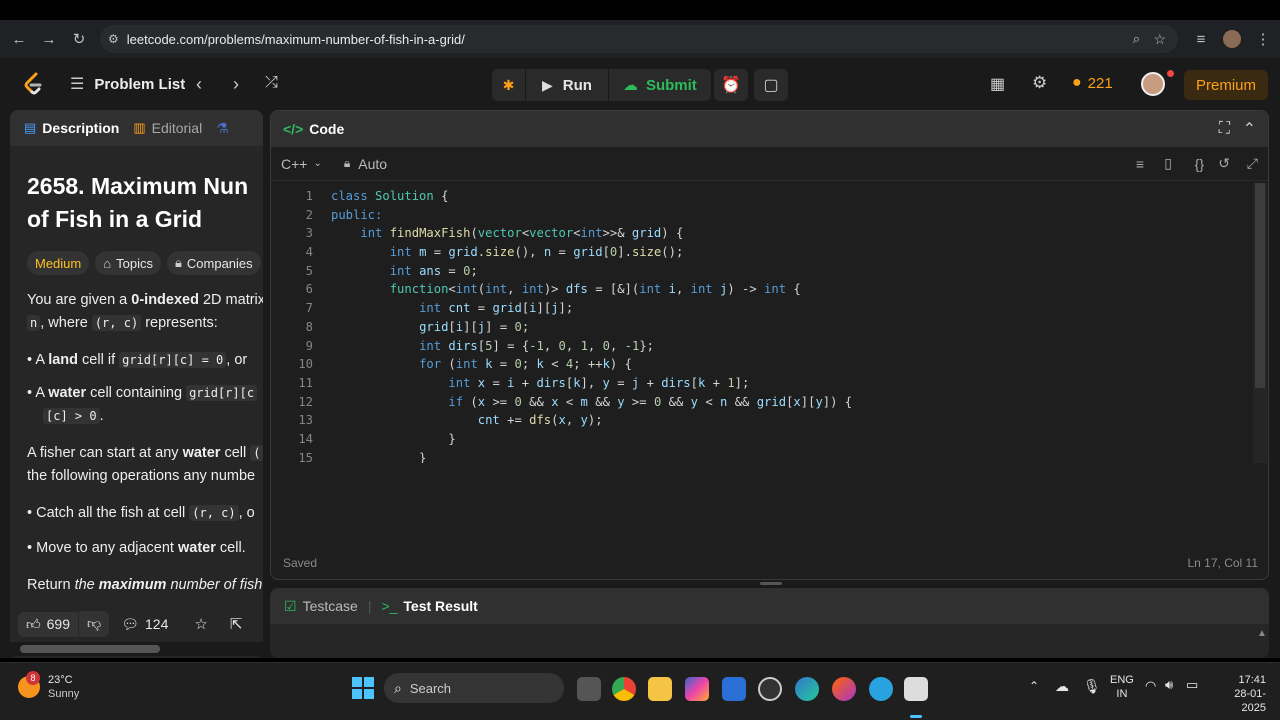 The width and height of the screenshot is (1280, 720). What do you see at coordinates (167, 128) in the screenshot?
I see `tab-editorial: ▥ Editorial` at bounding box center [167, 128].